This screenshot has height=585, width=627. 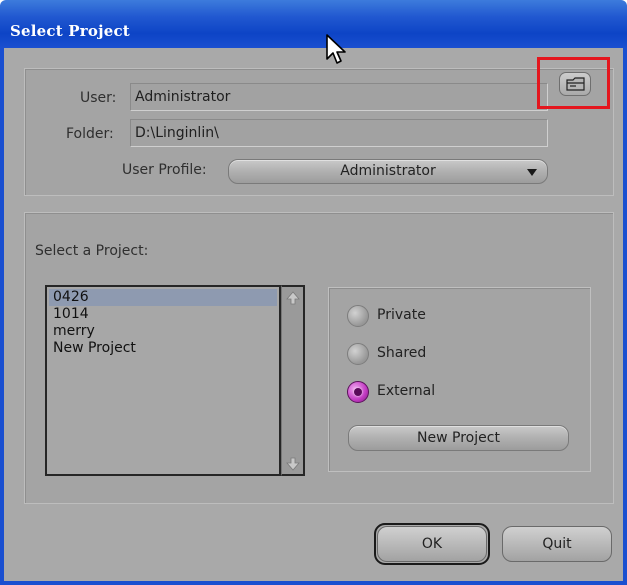 What do you see at coordinates (313, 24) in the screenshot?
I see `title-bar: Select Project` at bounding box center [313, 24].